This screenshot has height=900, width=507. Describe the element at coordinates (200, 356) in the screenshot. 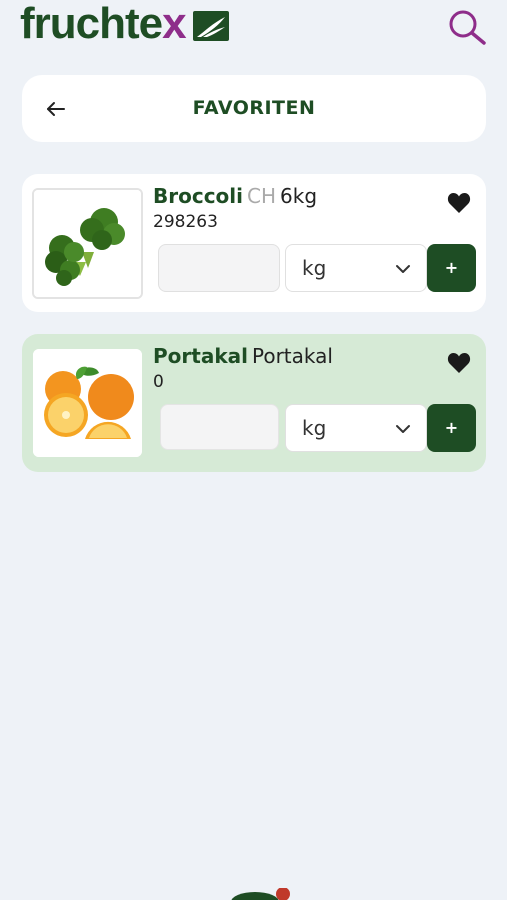

I see `product-title: Portakal` at that location.